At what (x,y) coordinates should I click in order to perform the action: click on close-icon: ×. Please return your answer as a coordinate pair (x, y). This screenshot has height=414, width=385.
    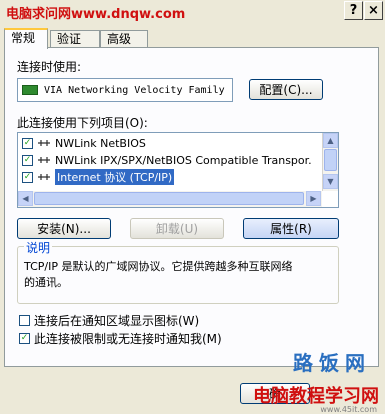
    Looking at the image, I should click on (373, 10).